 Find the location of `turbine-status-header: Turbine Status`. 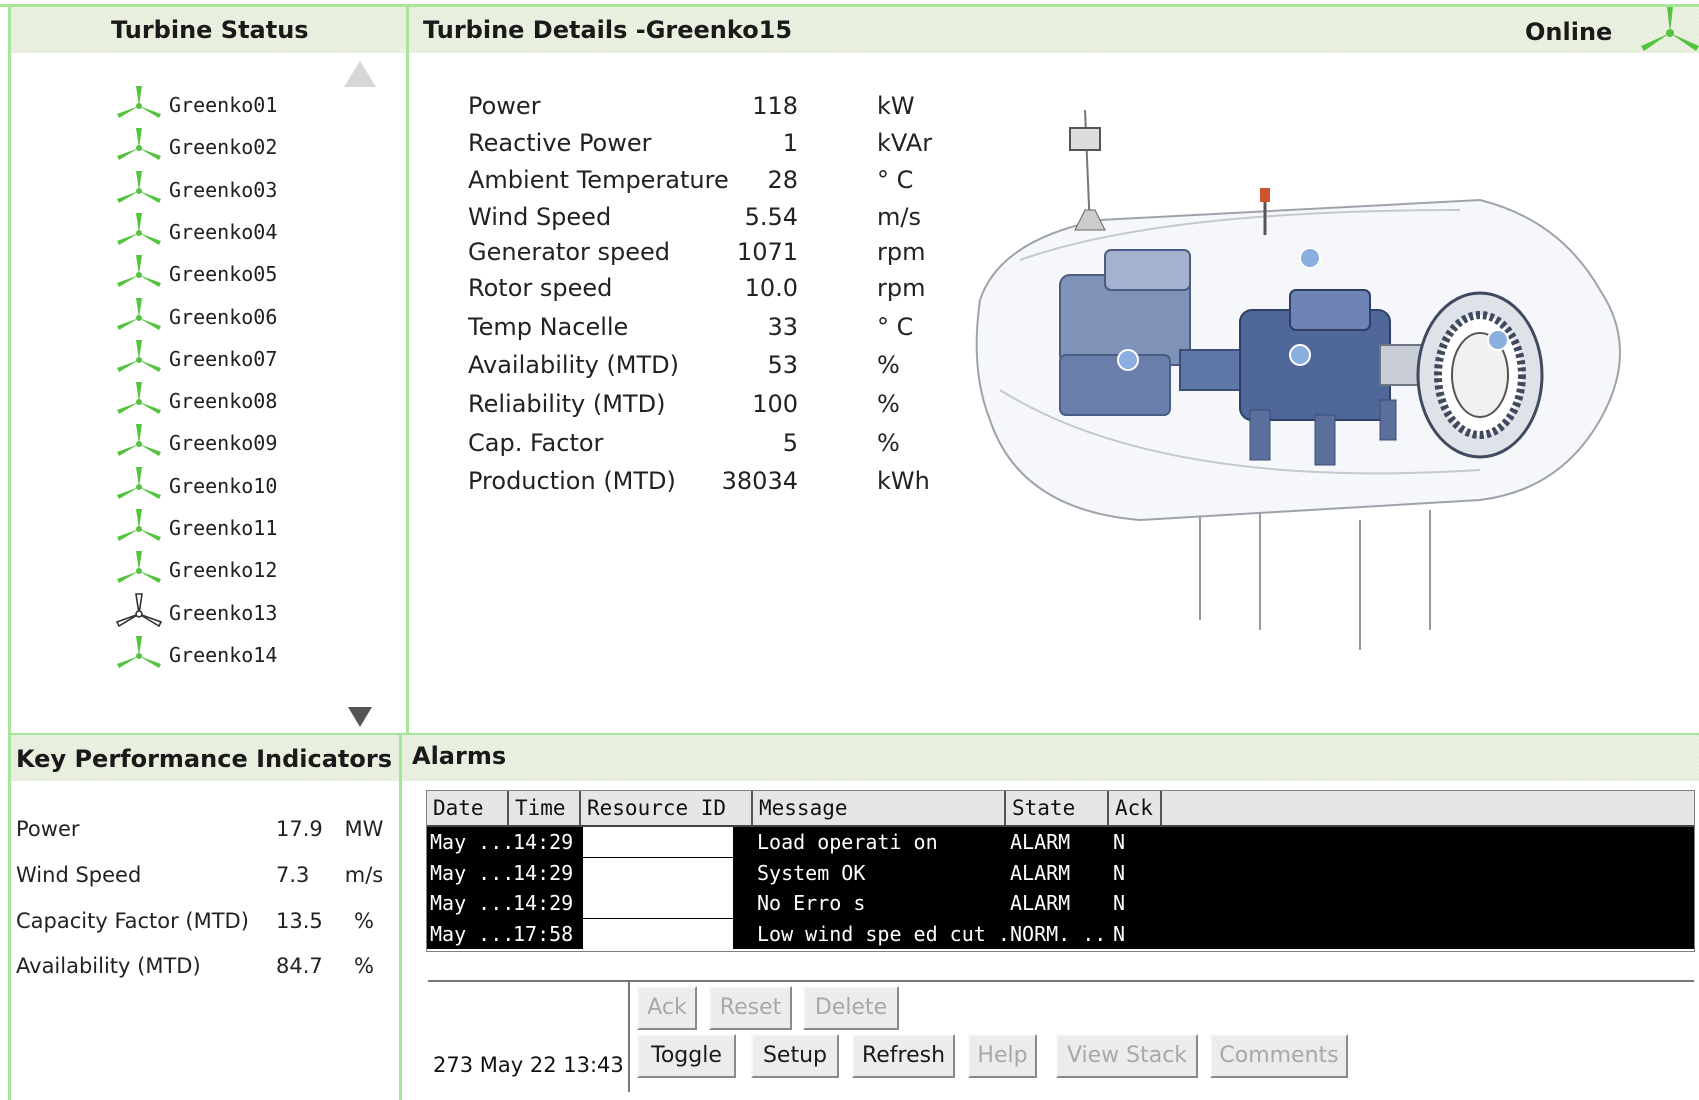

turbine-status-header: Turbine Status is located at coordinates (208, 30).